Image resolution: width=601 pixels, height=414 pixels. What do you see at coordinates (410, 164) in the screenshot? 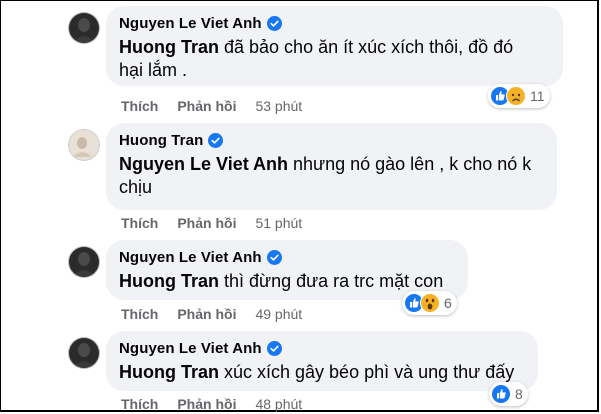
I see `comment-text-line: nhưng nó gào lên , k cho nó k` at bounding box center [410, 164].